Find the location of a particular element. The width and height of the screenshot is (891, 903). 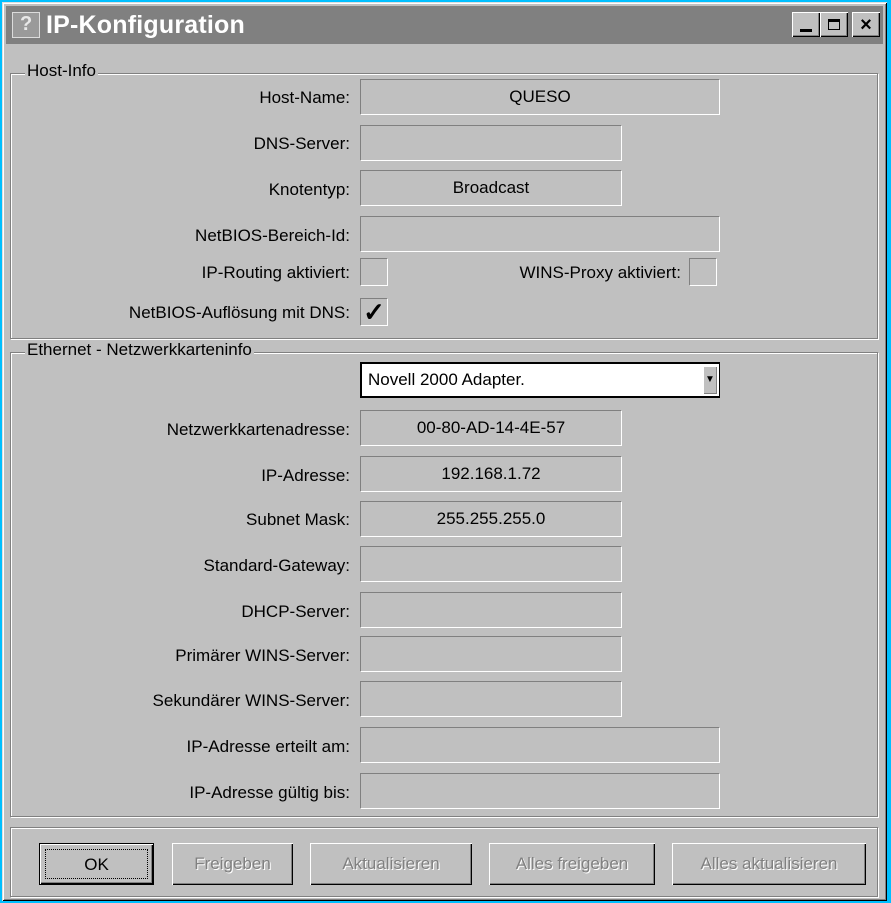

adapter-address-label: Netzwerkkartenadresse: is located at coordinates (258, 429).